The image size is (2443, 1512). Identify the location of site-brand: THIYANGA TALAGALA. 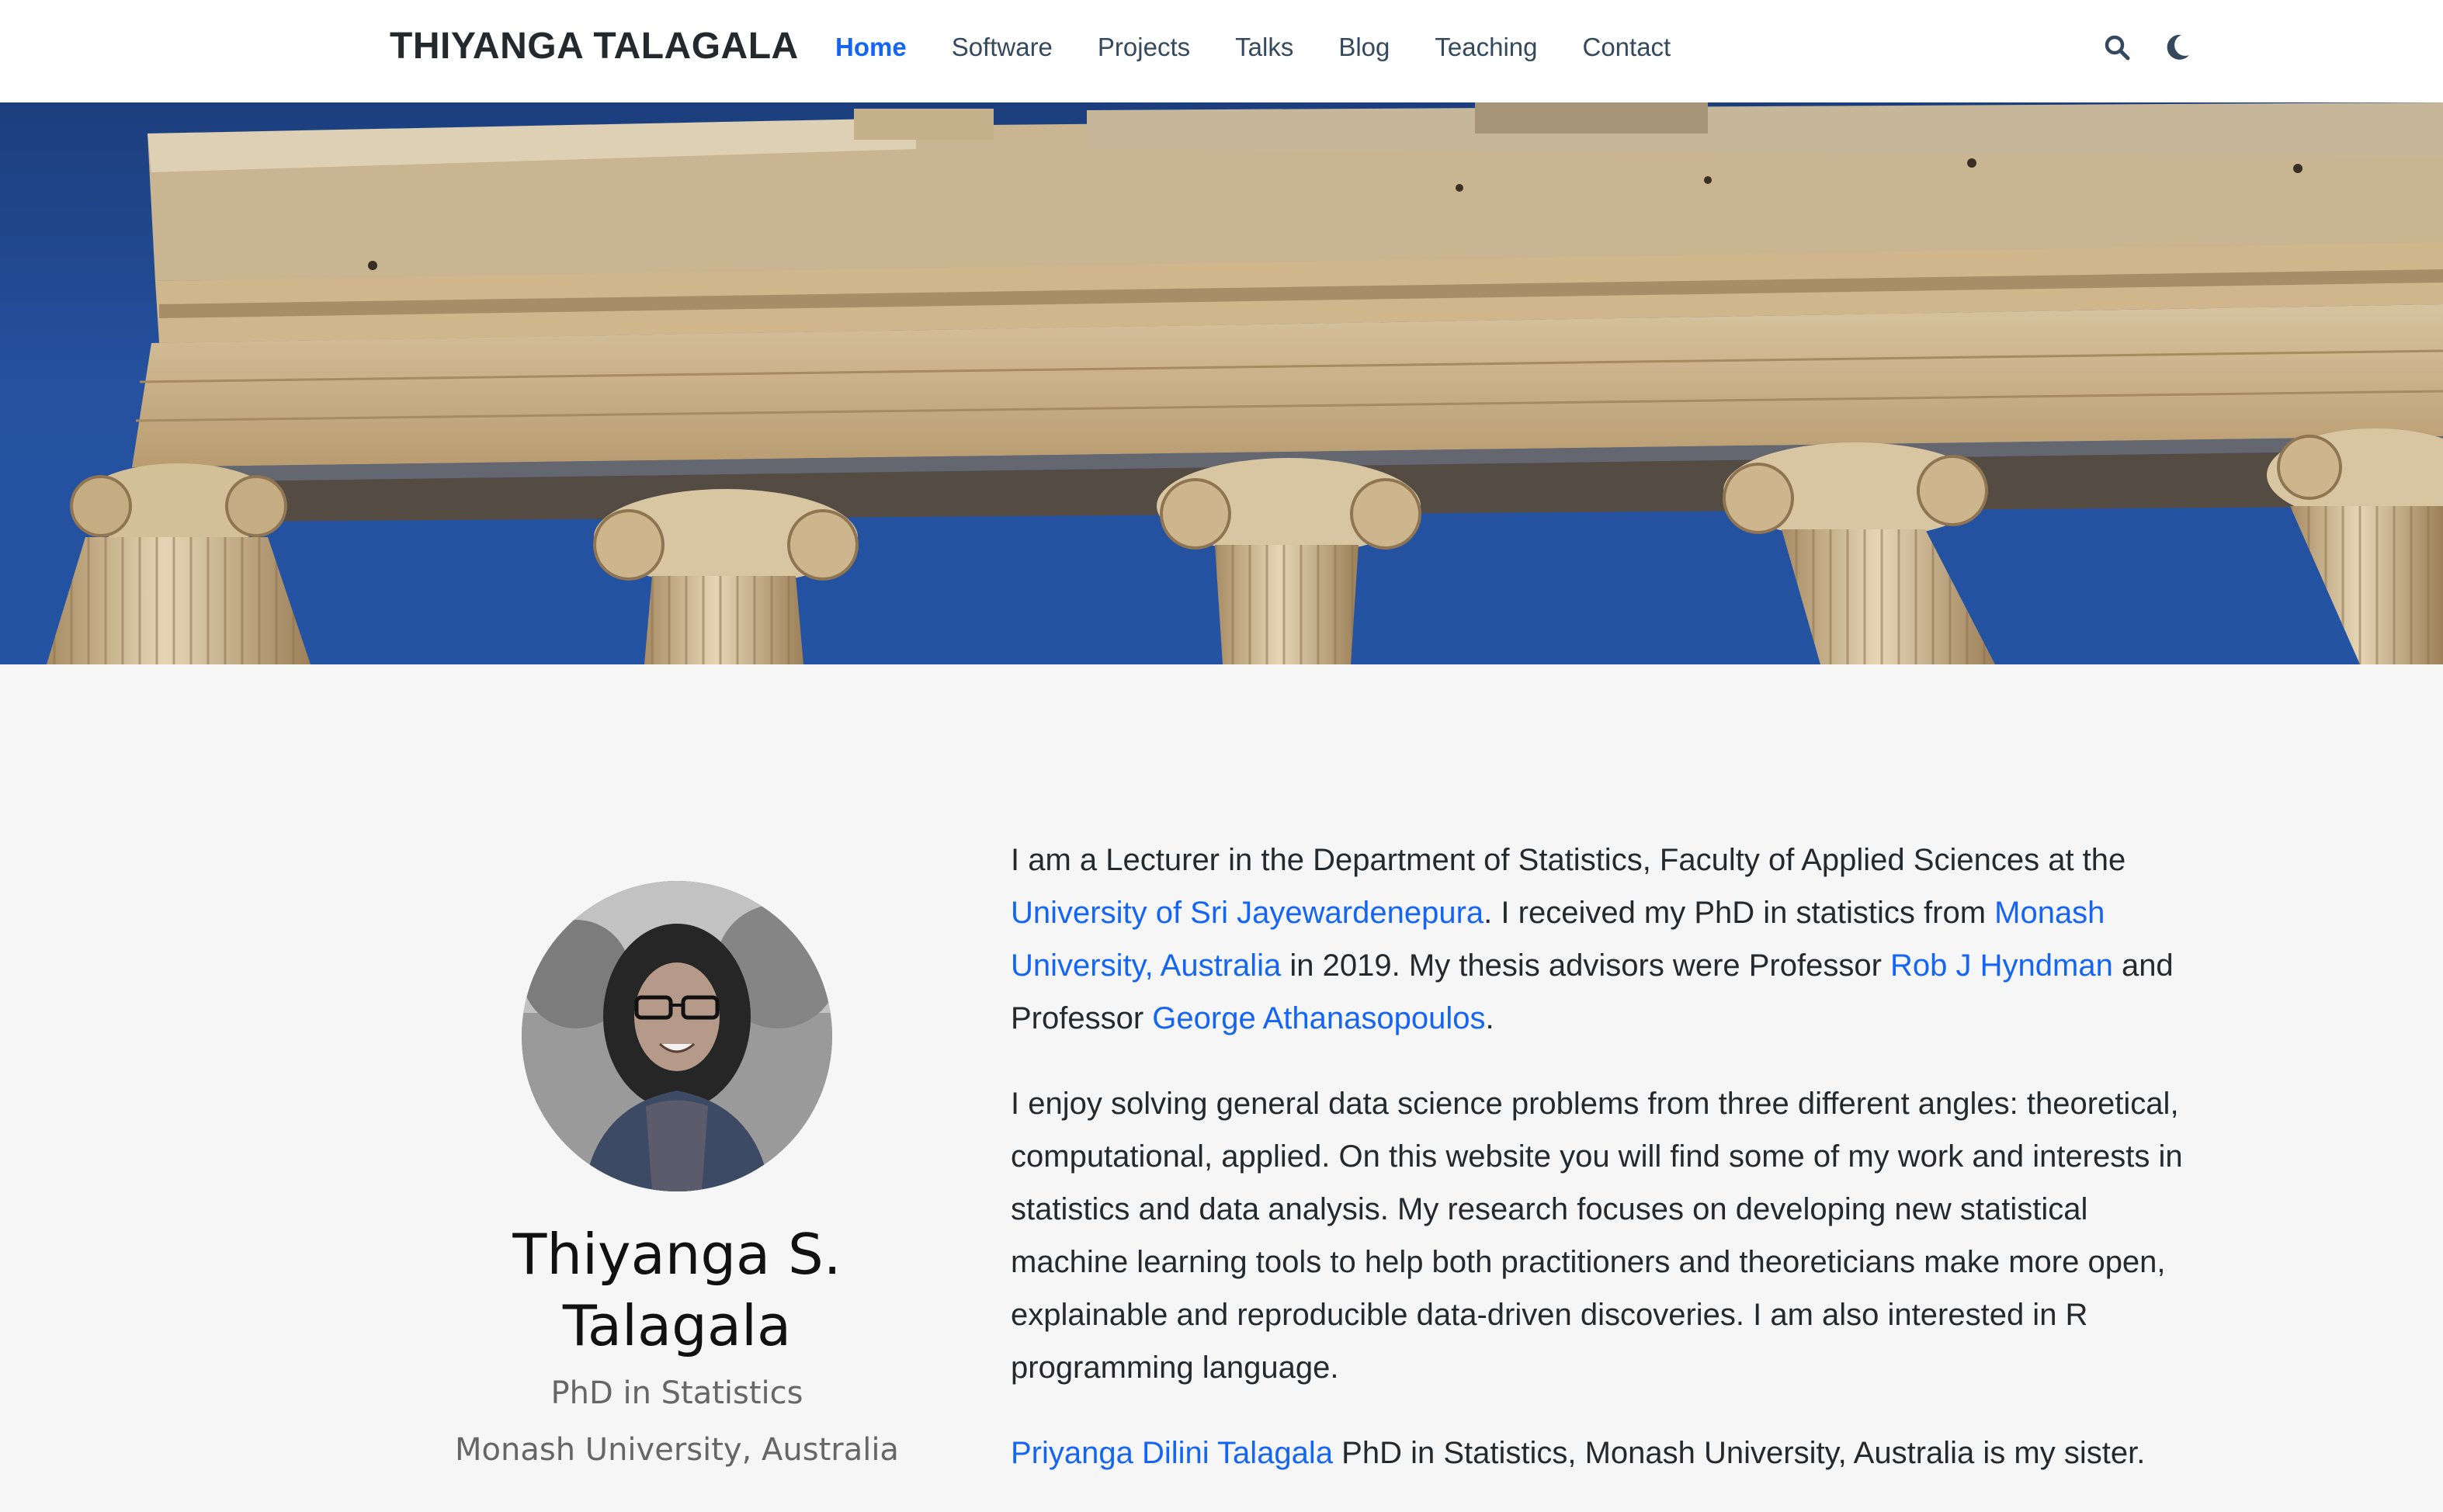
(595, 46).